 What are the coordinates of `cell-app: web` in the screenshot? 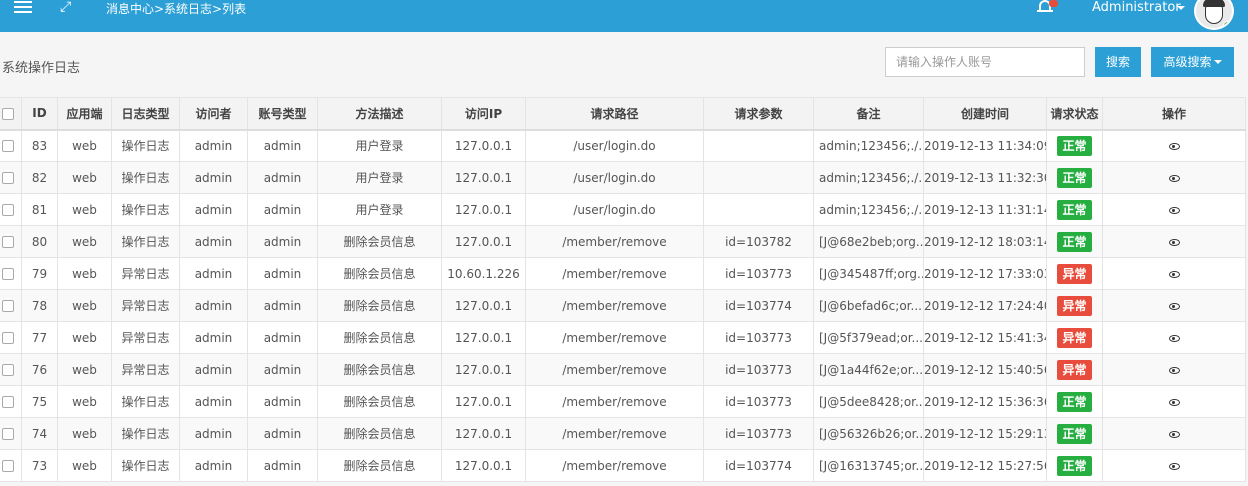 It's located at (84, 209).